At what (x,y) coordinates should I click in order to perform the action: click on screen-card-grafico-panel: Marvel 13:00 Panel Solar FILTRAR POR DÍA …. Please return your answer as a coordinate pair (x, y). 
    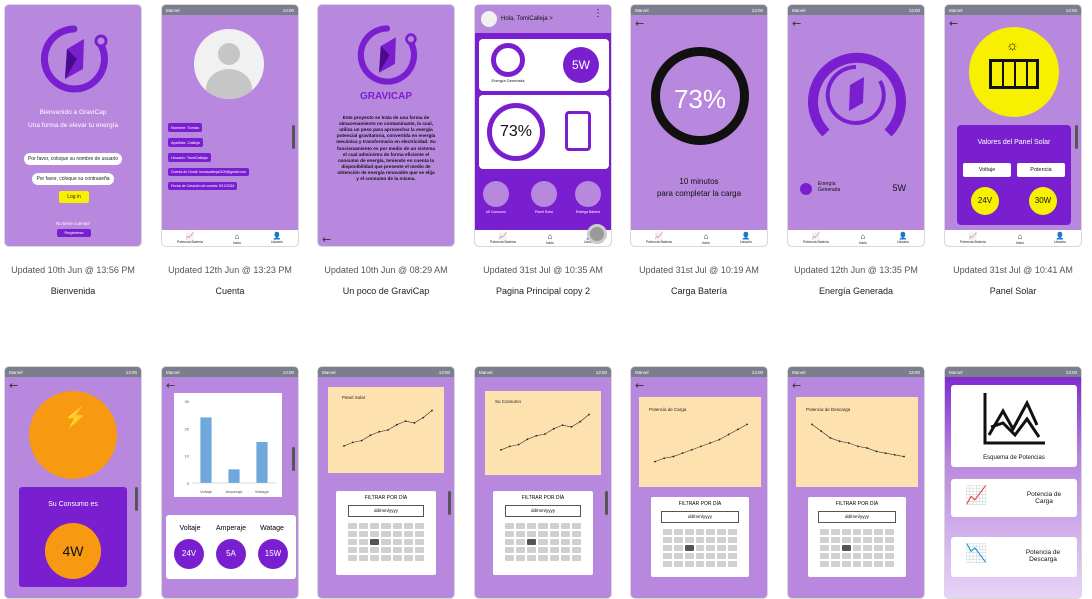
    Looking at the image, I should click on (386, 482).